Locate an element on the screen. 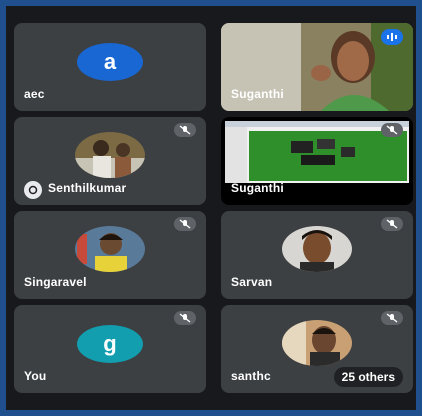 This screenshot has height=416, width=422. participant-tile-sarvan: Sarvan is located at coordinates (317, 255).